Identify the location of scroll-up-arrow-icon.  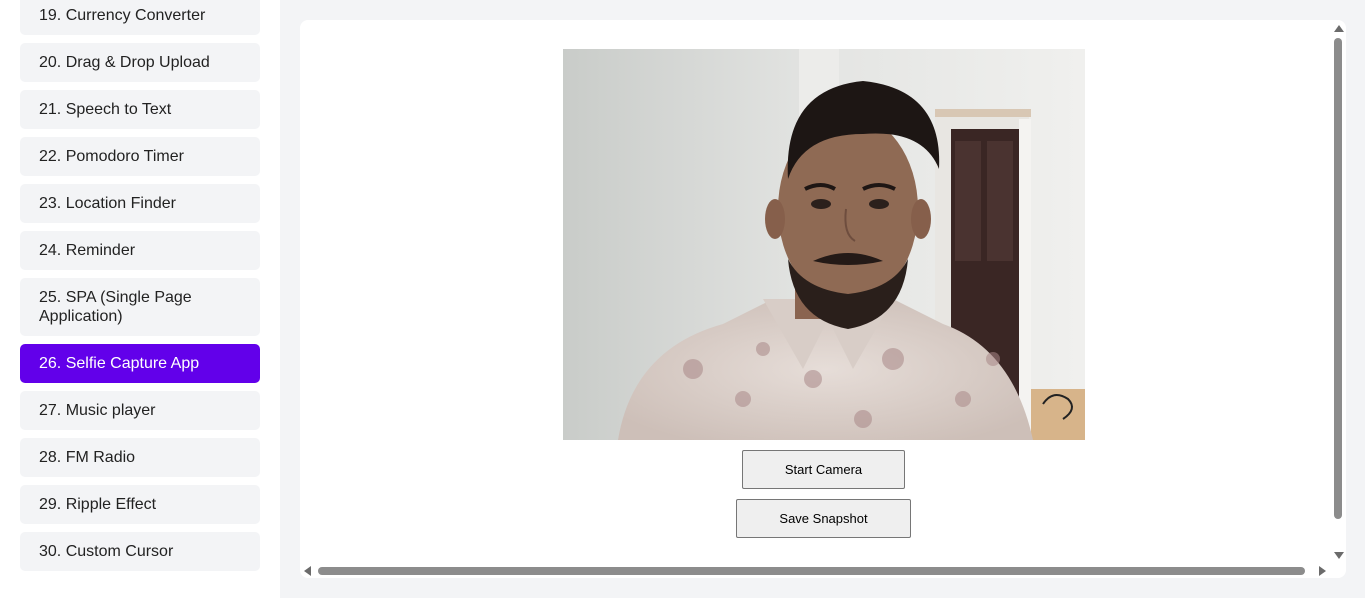
(1339, 28).